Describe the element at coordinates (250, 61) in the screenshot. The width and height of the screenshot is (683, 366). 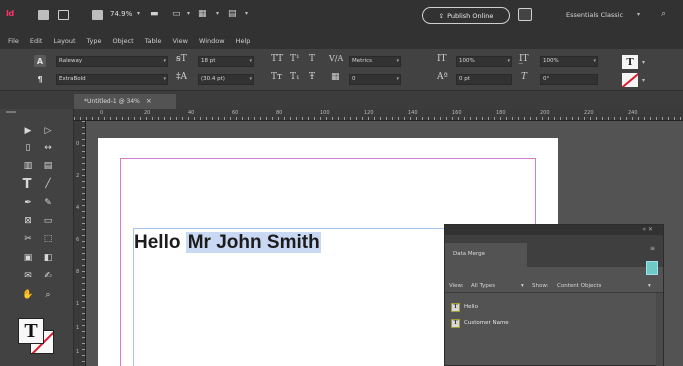
I see `font-size-dropdown-icon: ▾` at that location.